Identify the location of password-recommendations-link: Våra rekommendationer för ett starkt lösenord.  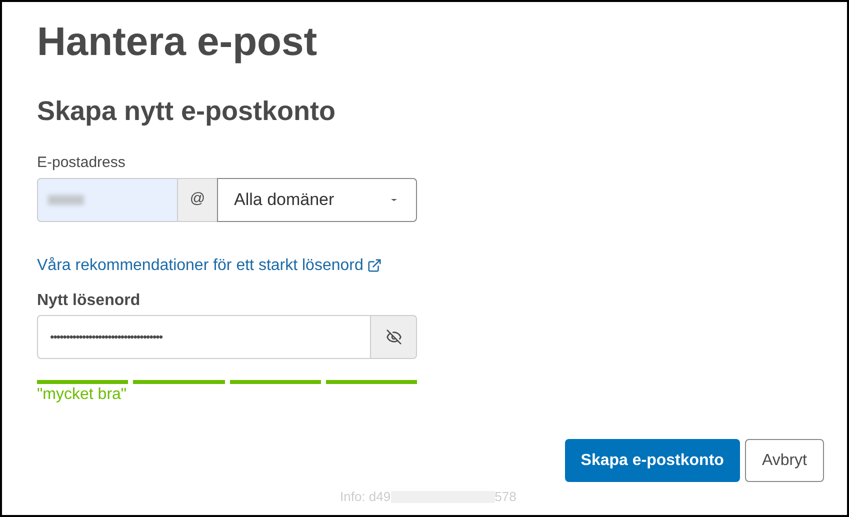
(209, 266).